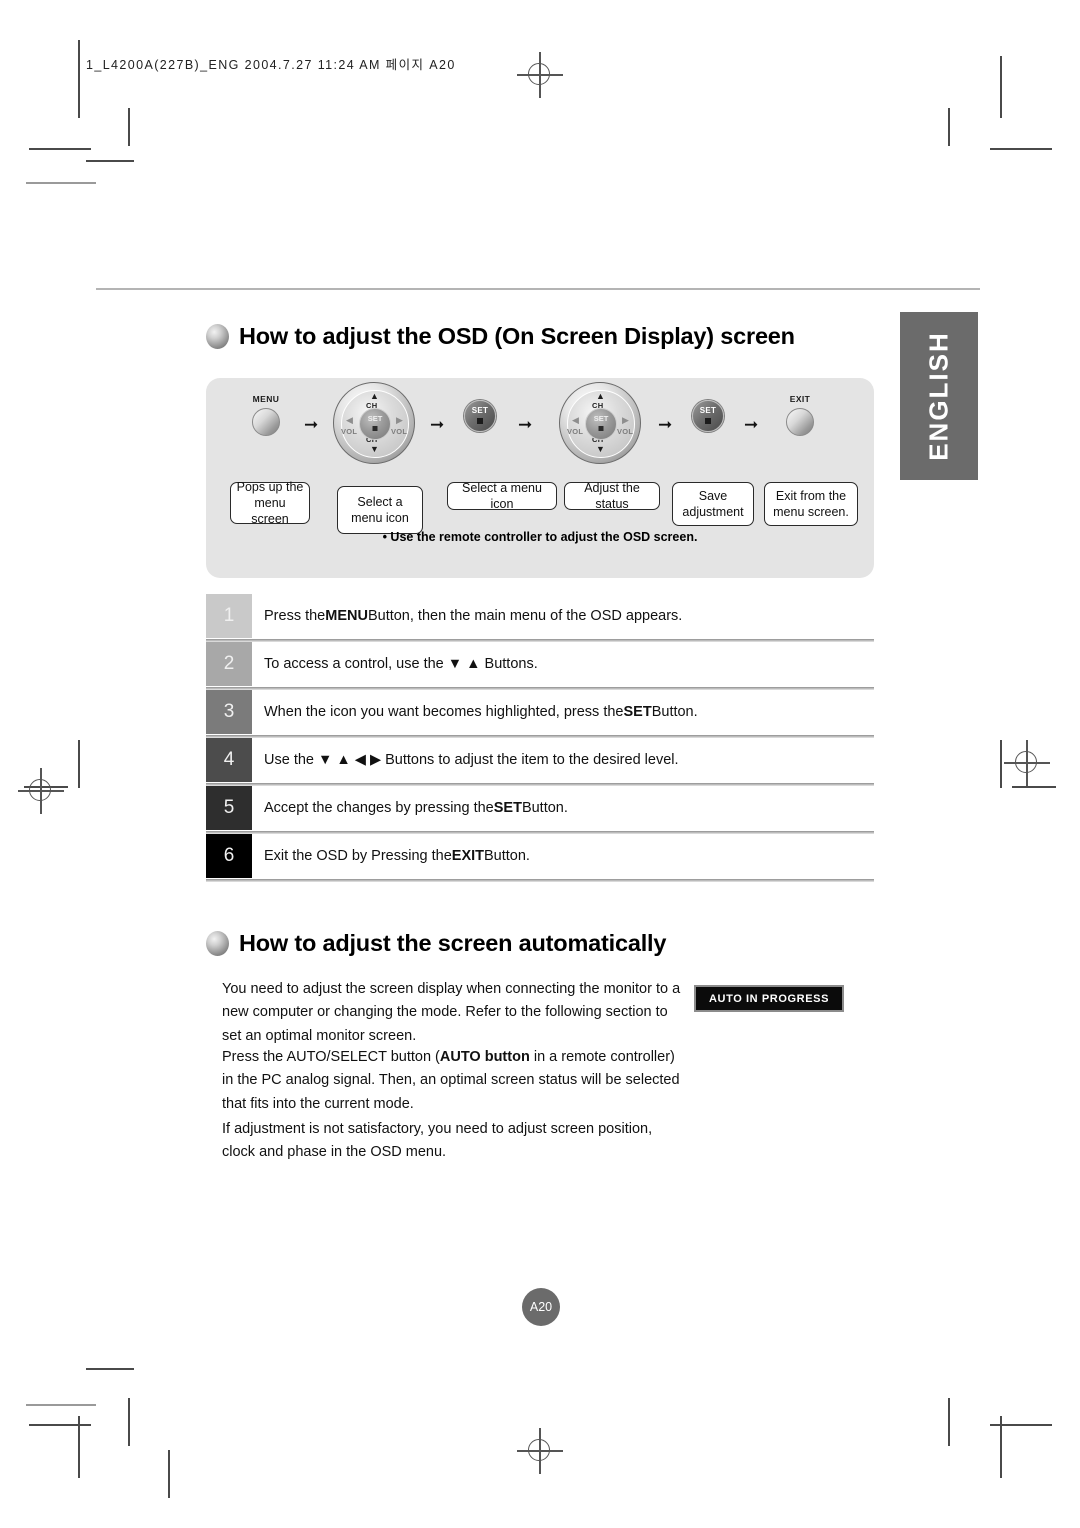  What do you see at coordinates (525, 424) in the screenshot?
I see `flow-arrow-3: ➞` at bounding box center [525, 424].